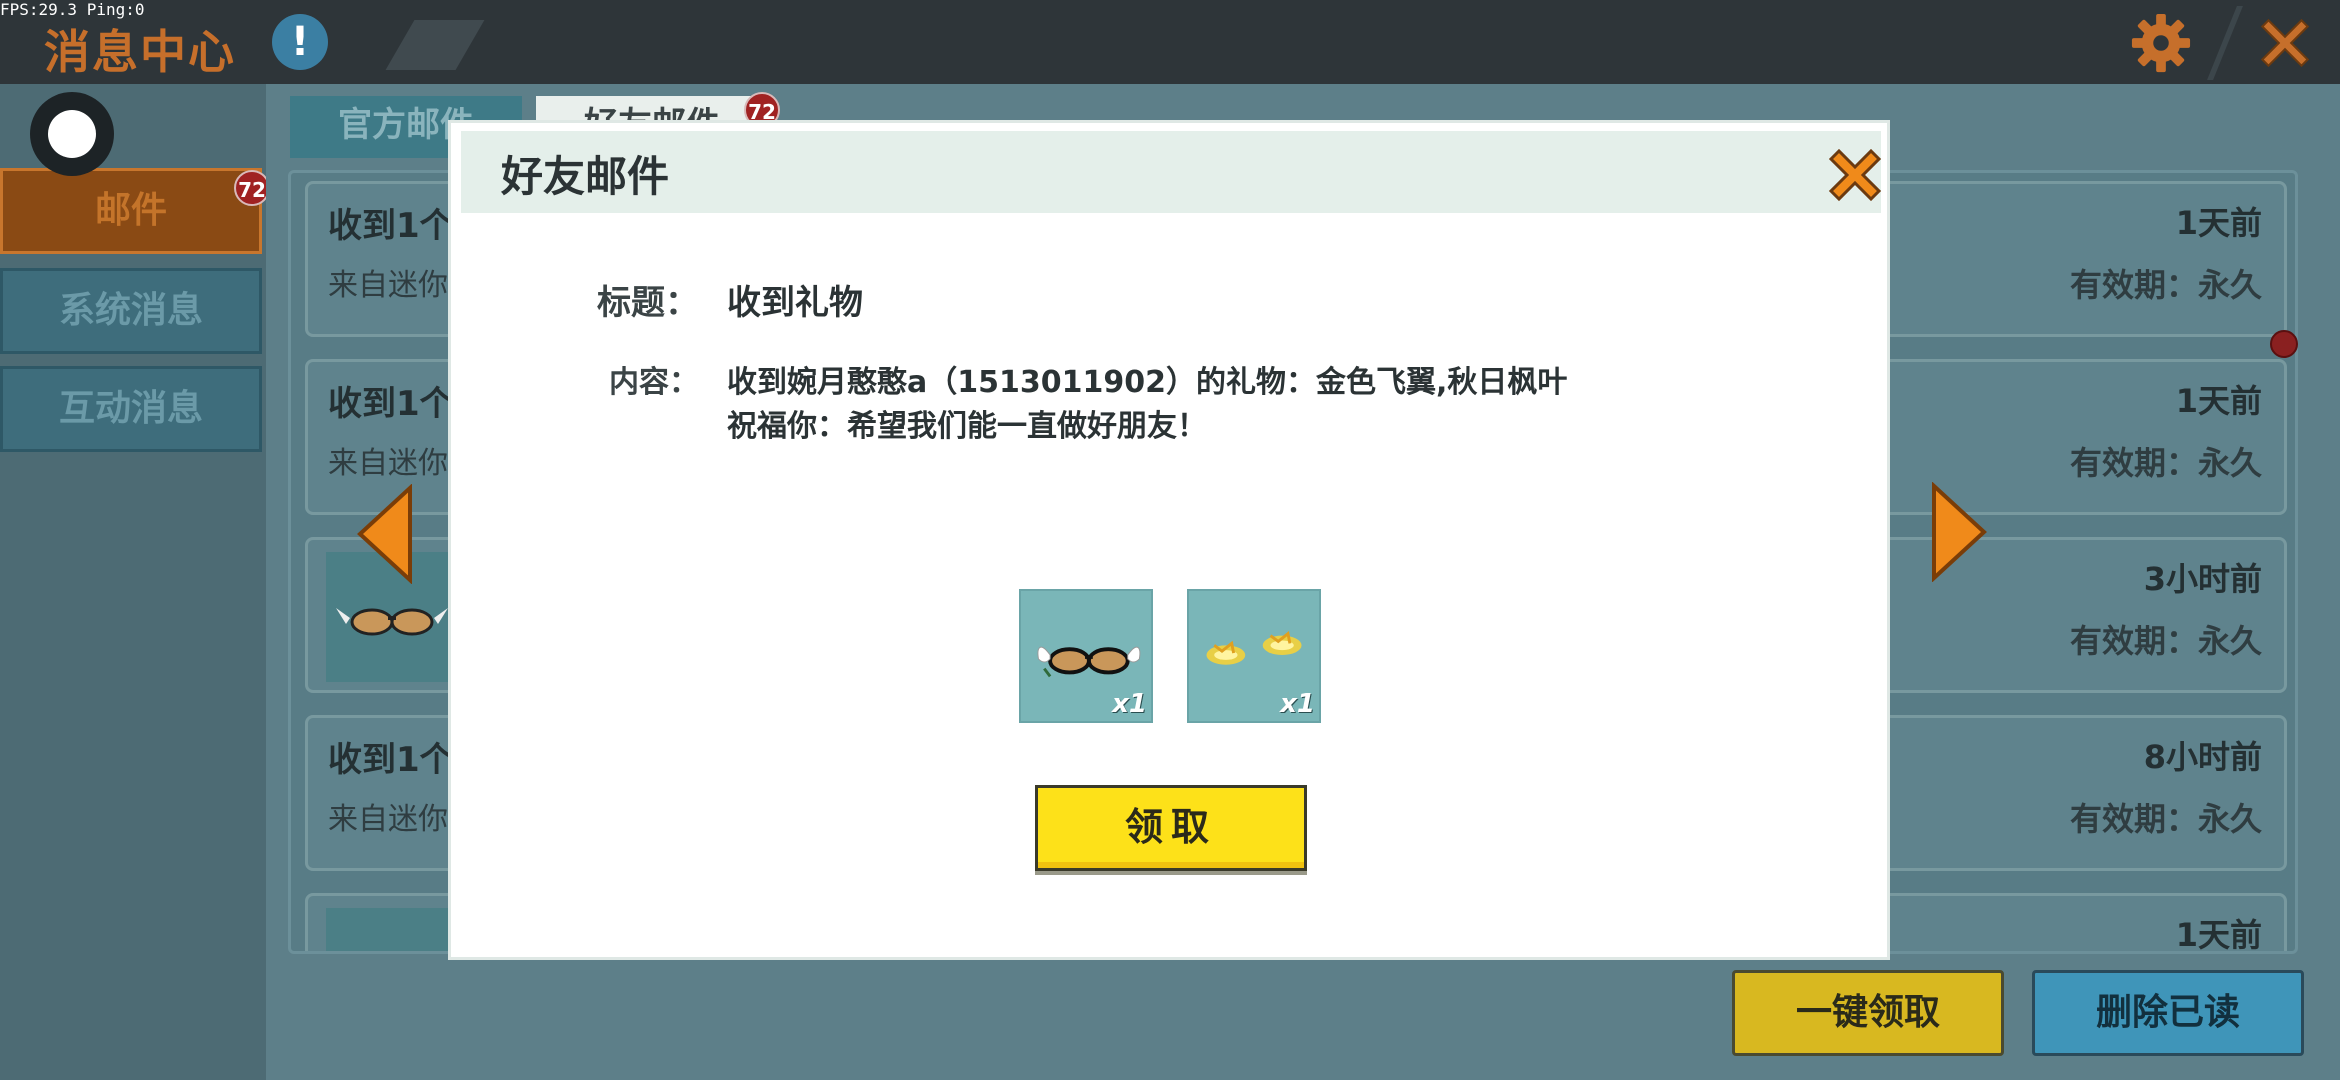  Describe the element at coordinates (648, 303) in the screenshot. I see `subject-label: 标题：` at that location.